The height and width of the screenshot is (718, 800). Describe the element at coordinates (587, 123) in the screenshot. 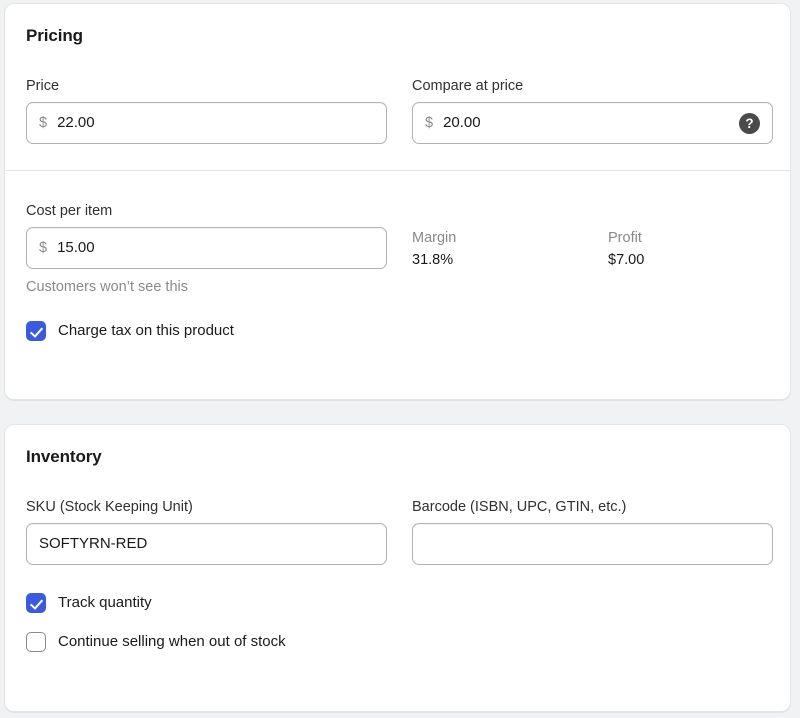

I see `compare-at-price-input-value: 20.00` at that location.